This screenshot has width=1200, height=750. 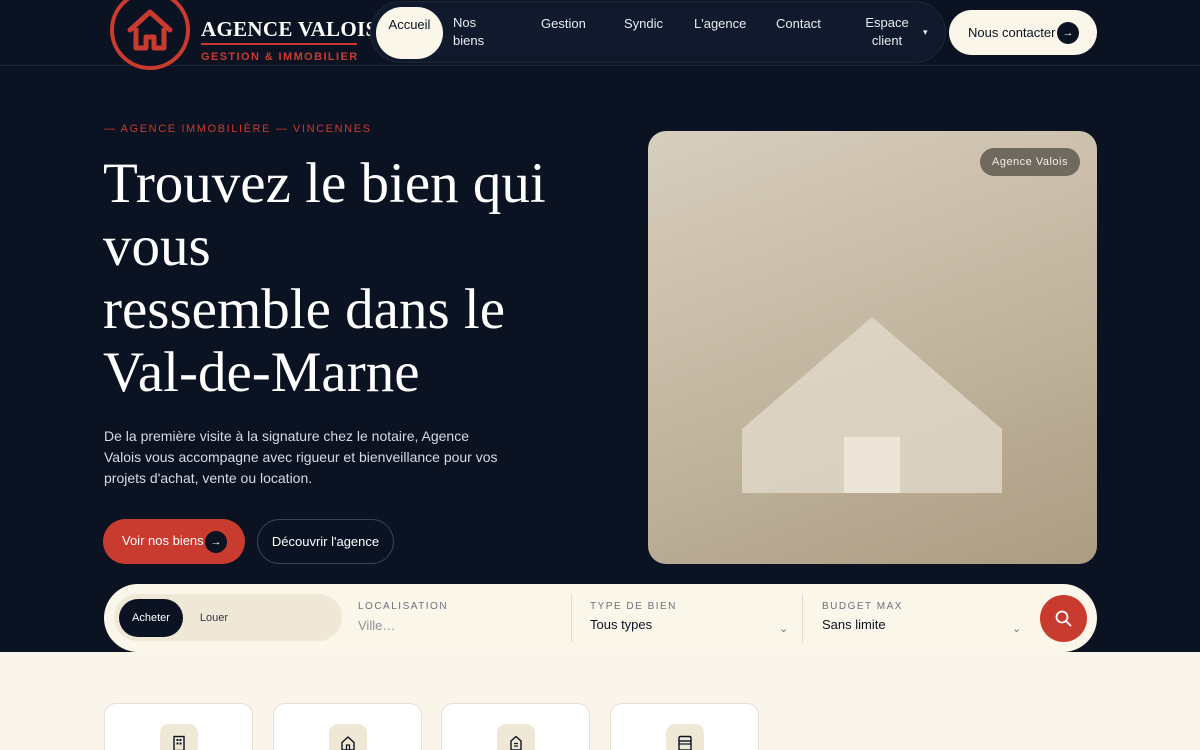 I want to click on search-icon, so click(x=1063, y=618).